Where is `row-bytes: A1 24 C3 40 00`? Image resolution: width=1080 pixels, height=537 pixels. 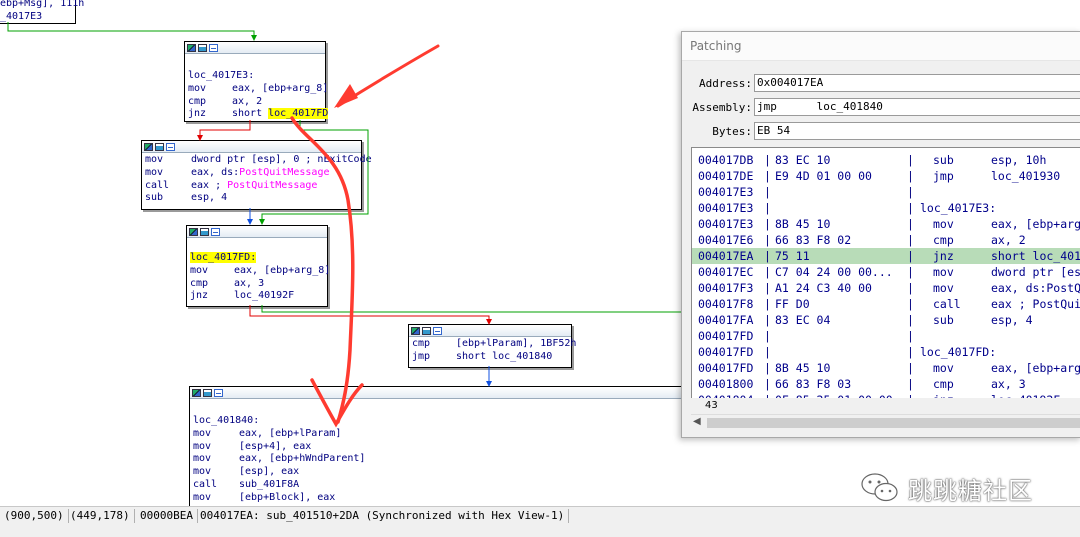
row-bytes: A1 24 C3 40 00 is located at coordinates (823, 288).